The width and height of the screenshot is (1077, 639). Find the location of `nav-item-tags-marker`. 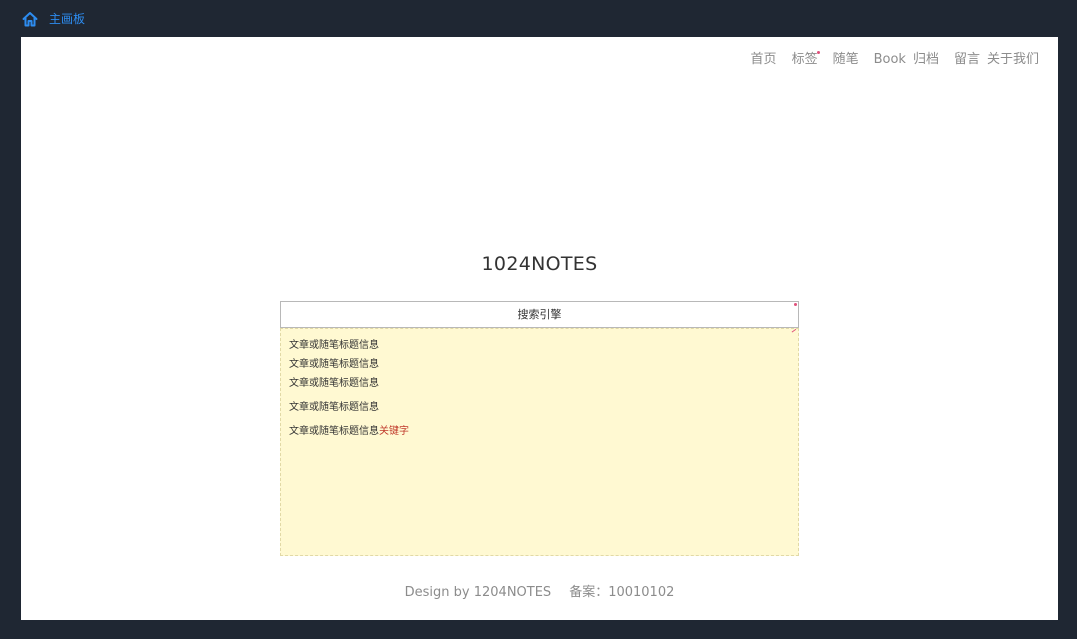

nav-item-tags-marker is located at coordinates (818, 52).